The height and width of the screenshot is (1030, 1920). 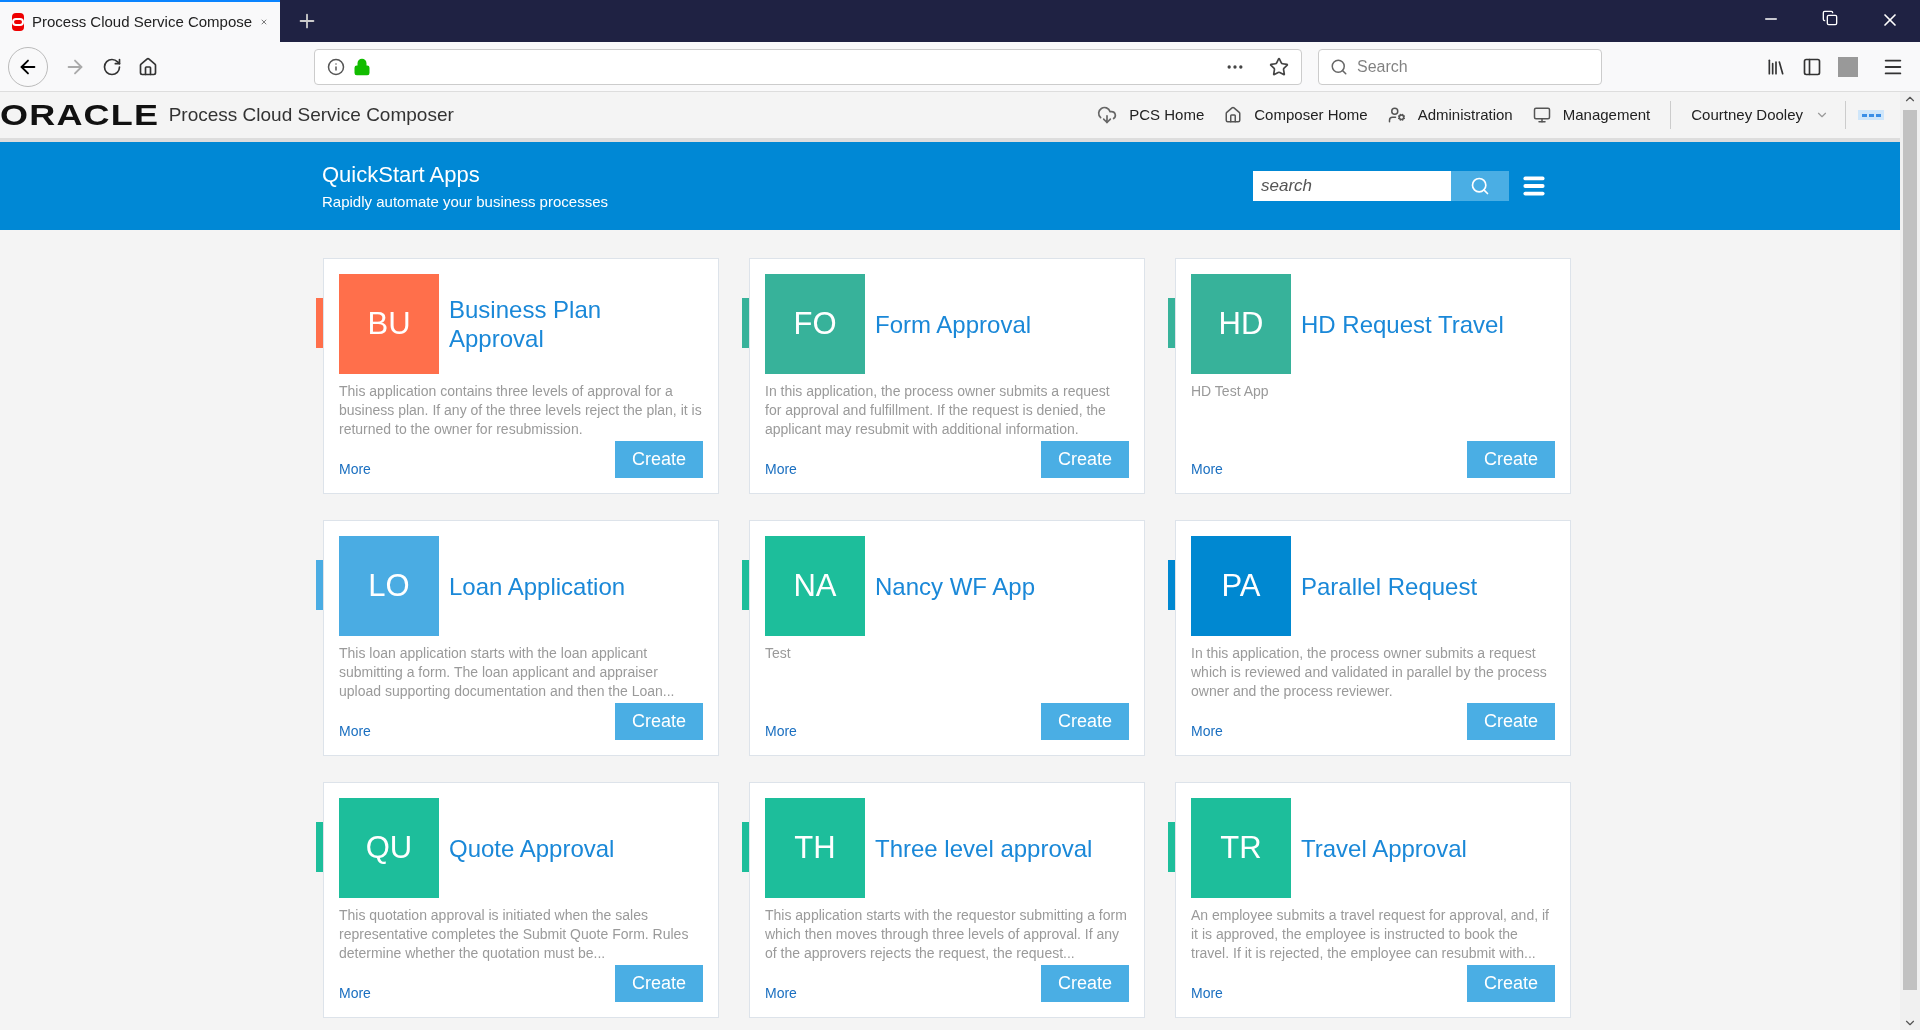 I want to click on app-title: HD Request Travel, so click(x=1411, y=324).